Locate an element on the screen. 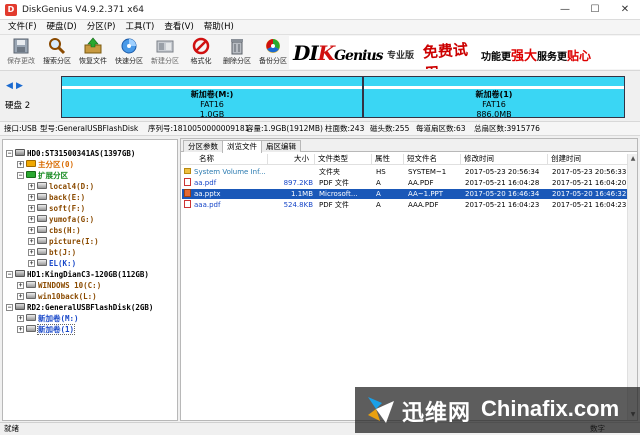 This screenshot has height=435, width=640. tree-item-hd0: − HD0:ST31500341AS(1397GB) is located at coordinates (70, 153).